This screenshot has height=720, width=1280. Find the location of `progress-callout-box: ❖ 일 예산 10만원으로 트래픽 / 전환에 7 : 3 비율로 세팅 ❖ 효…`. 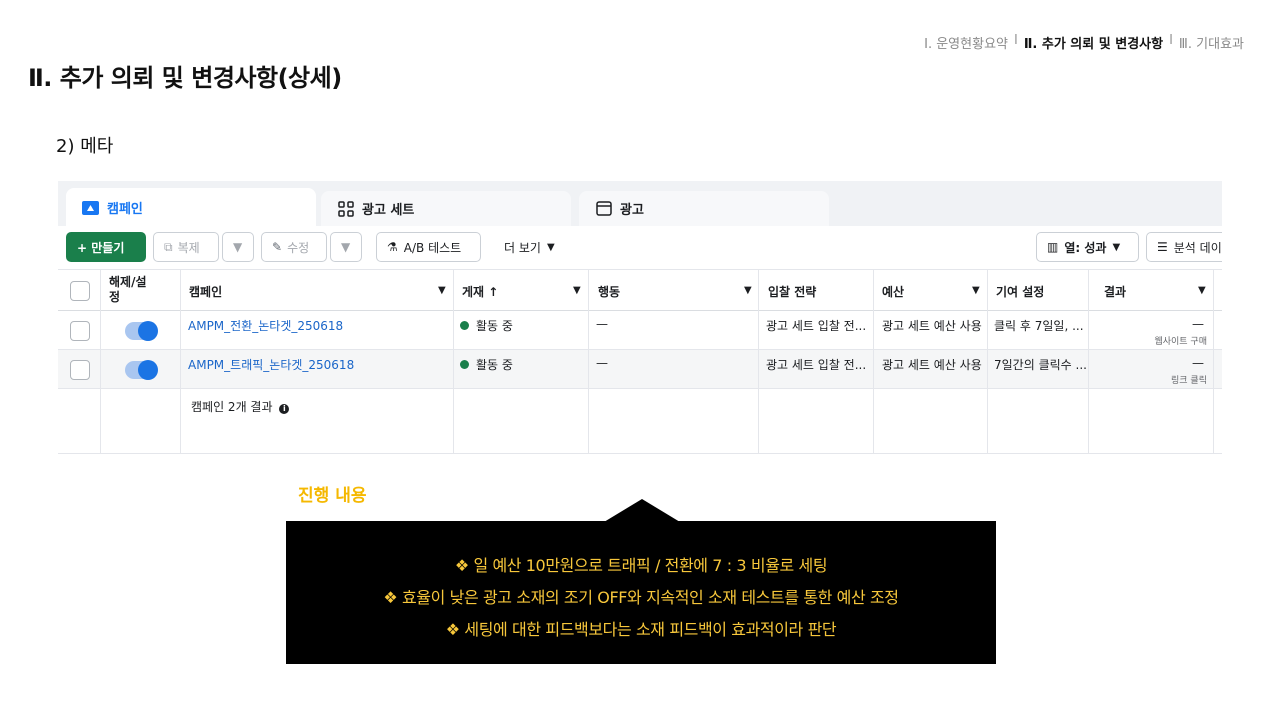

progress-callout-box: ❖ 일 예산 10만원으로 트래픽 / 전환에 7 : 3 비율로 세팅 ❖ 효… is located at coordinates (641, 592).